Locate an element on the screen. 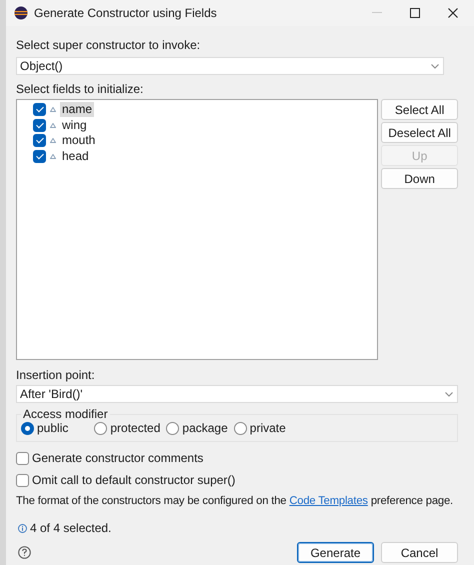 The image size is (474, 565). radio-label: private is located at coordinates (268, 428).